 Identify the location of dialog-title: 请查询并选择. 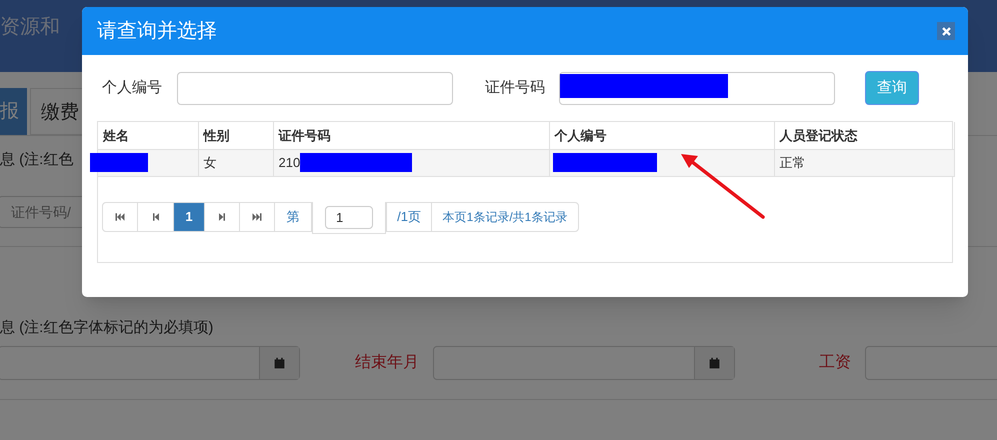
(157, 31).